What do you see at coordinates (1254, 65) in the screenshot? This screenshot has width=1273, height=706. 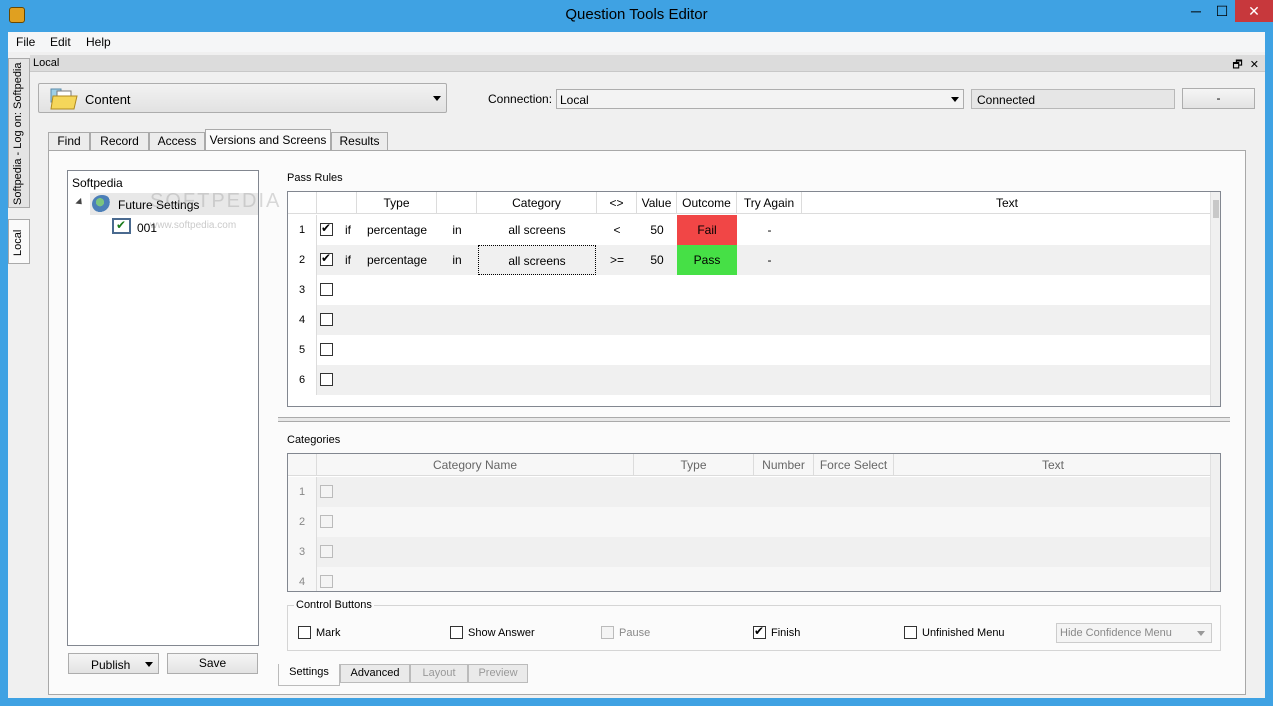 I see `close-icon: ✕` at bounding box center [1254, 65].